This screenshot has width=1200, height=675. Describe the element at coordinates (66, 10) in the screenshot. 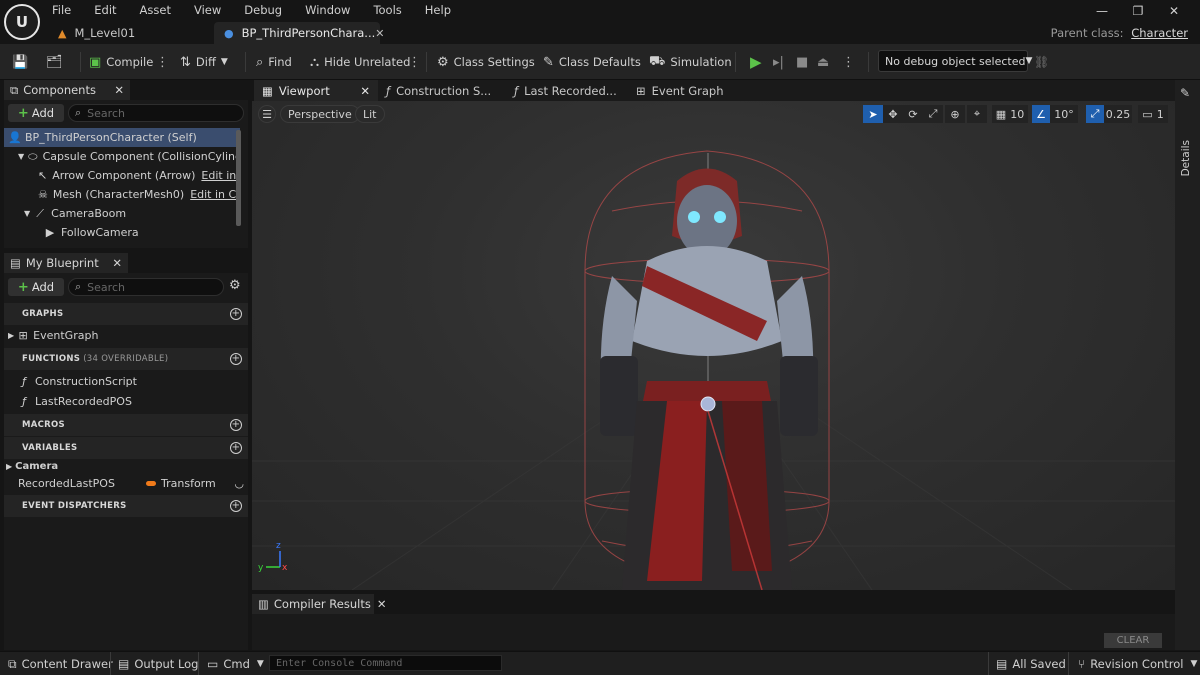

I see `menu-file: File` at that location.